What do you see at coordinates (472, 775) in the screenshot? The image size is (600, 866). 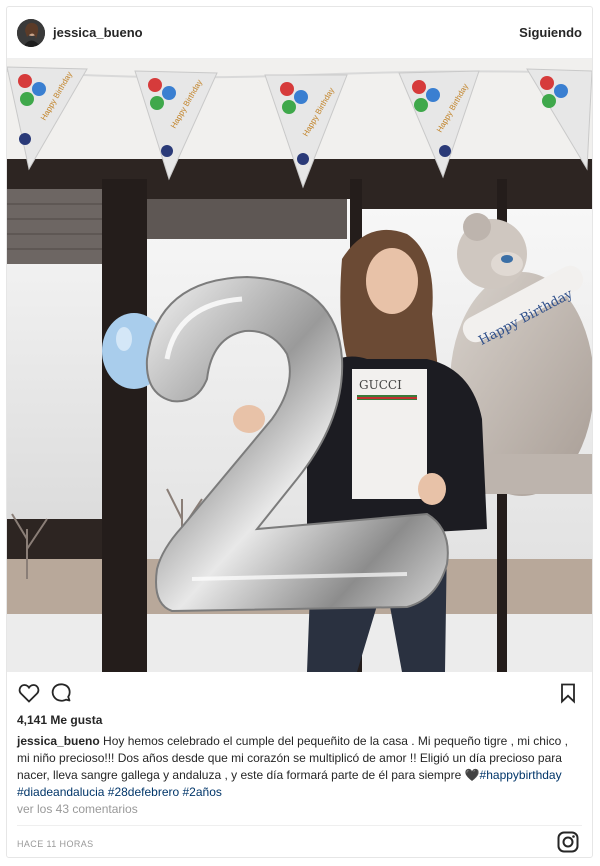 I see `black-heart-emoji: 🖤` at bounding box center [472, 775].